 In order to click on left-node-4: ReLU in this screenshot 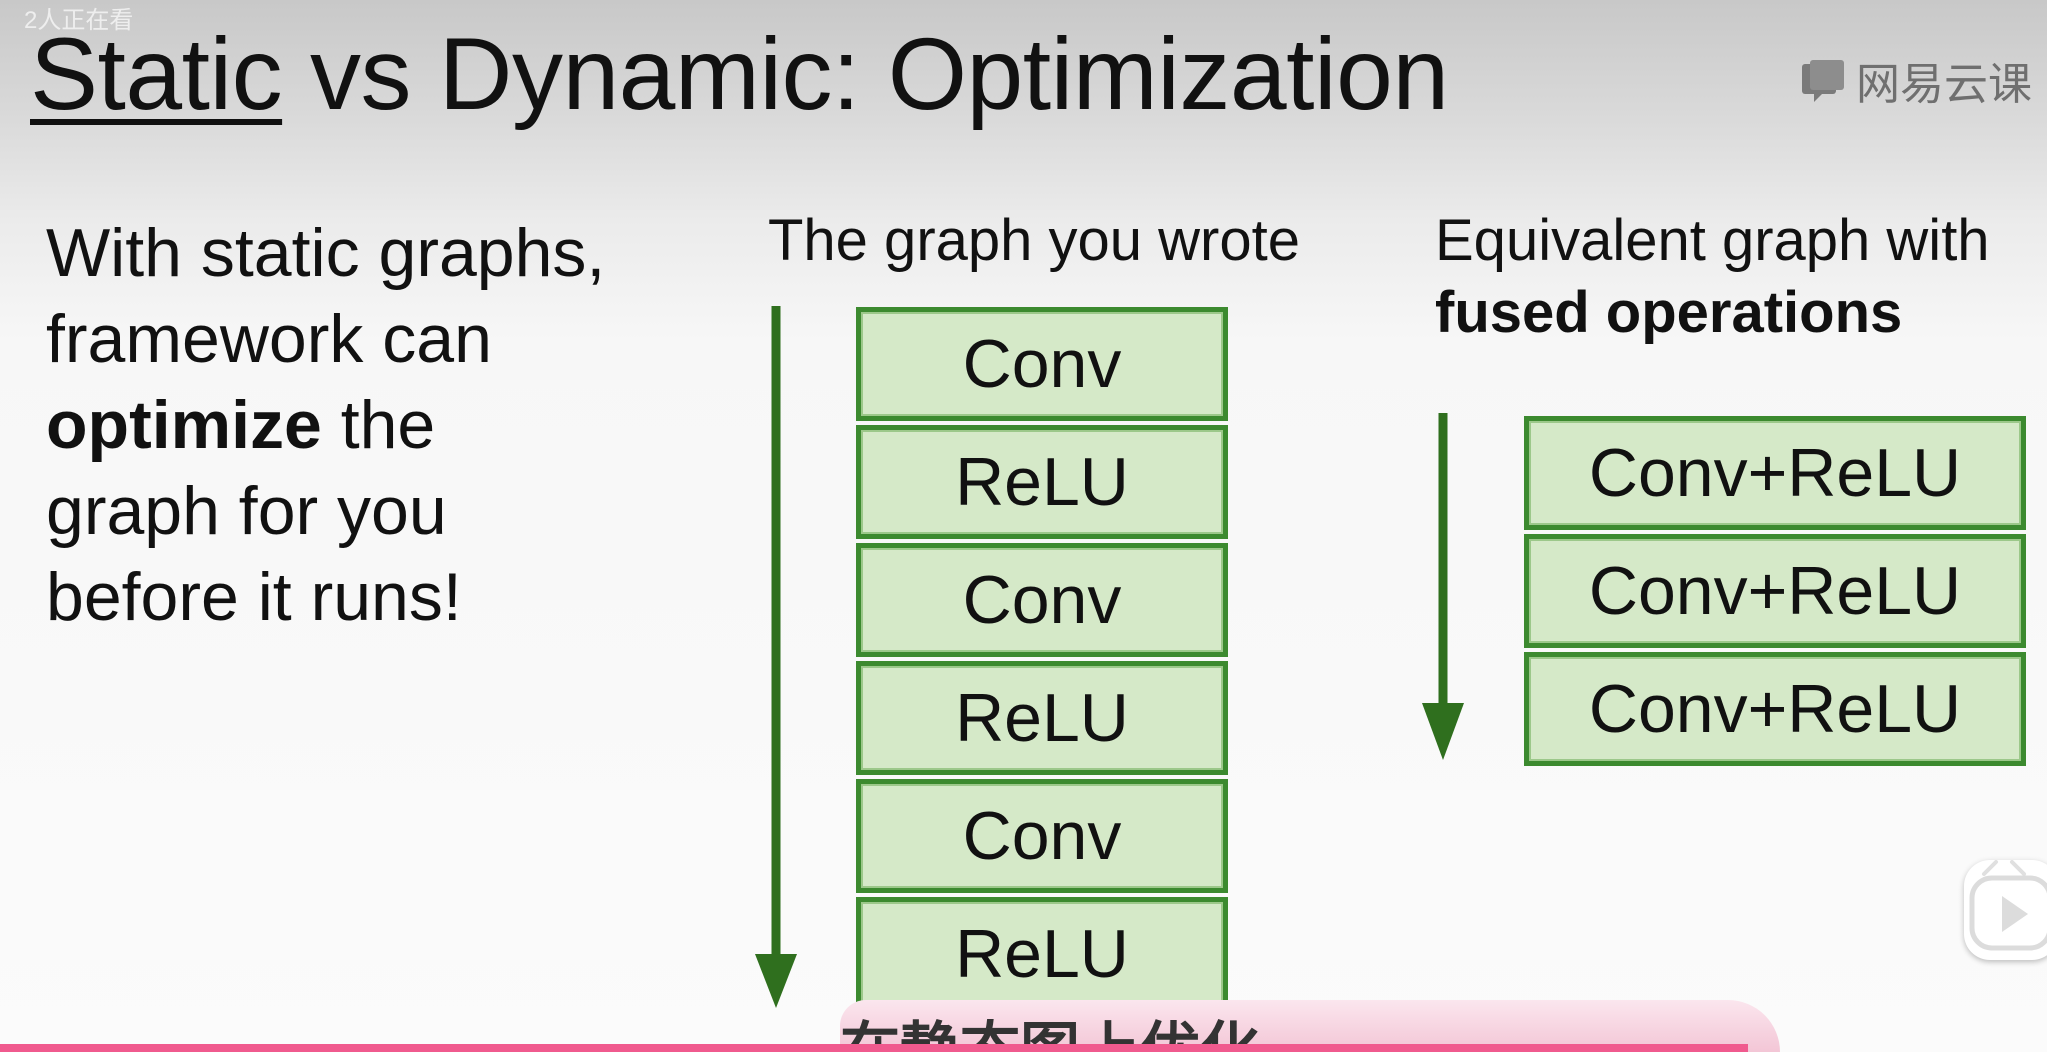, I will do `click(1042, 718)`.